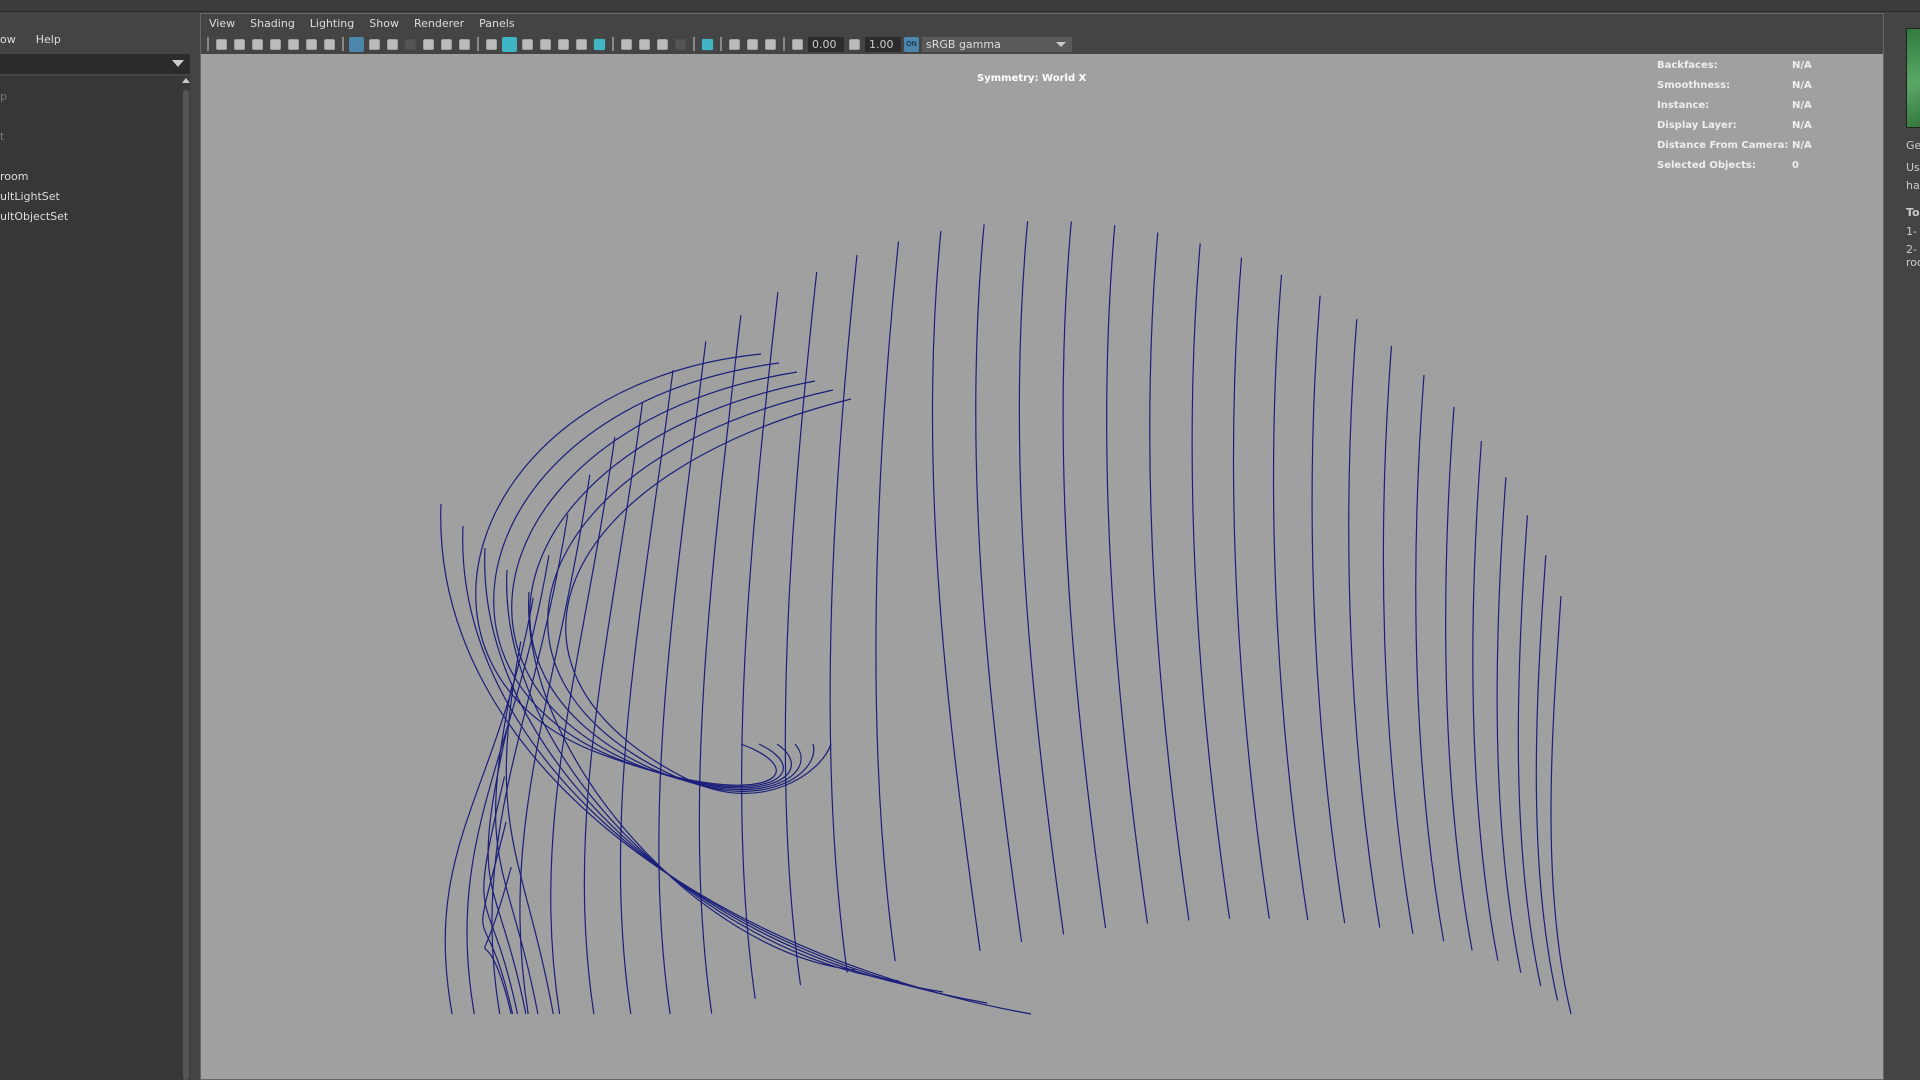 The width and height of the screenshot is (1920, 1080). I want to click on outliner-scrollbar, so click(186, 578).